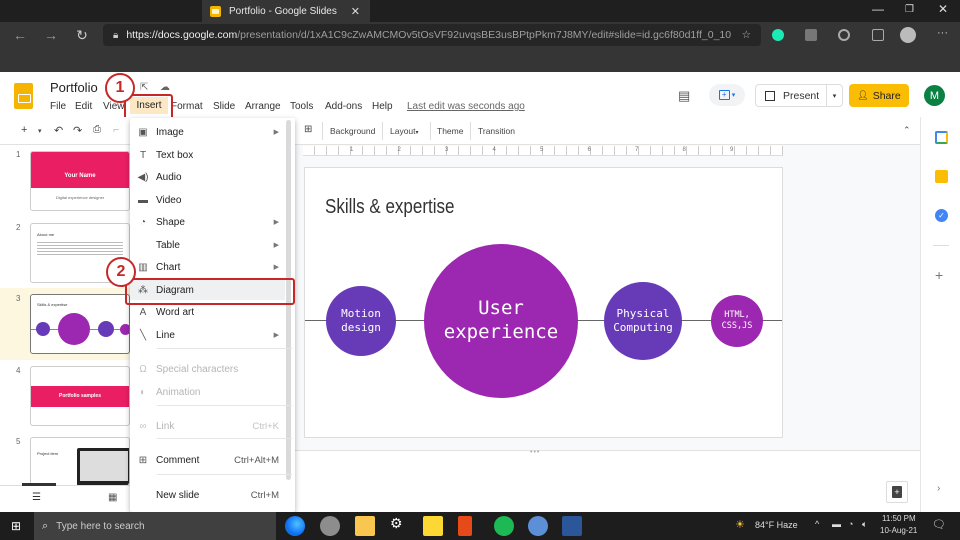 The height and width of the screenshot is (540, 960). I want to click on transition-button: Transition, so click(496, 131).